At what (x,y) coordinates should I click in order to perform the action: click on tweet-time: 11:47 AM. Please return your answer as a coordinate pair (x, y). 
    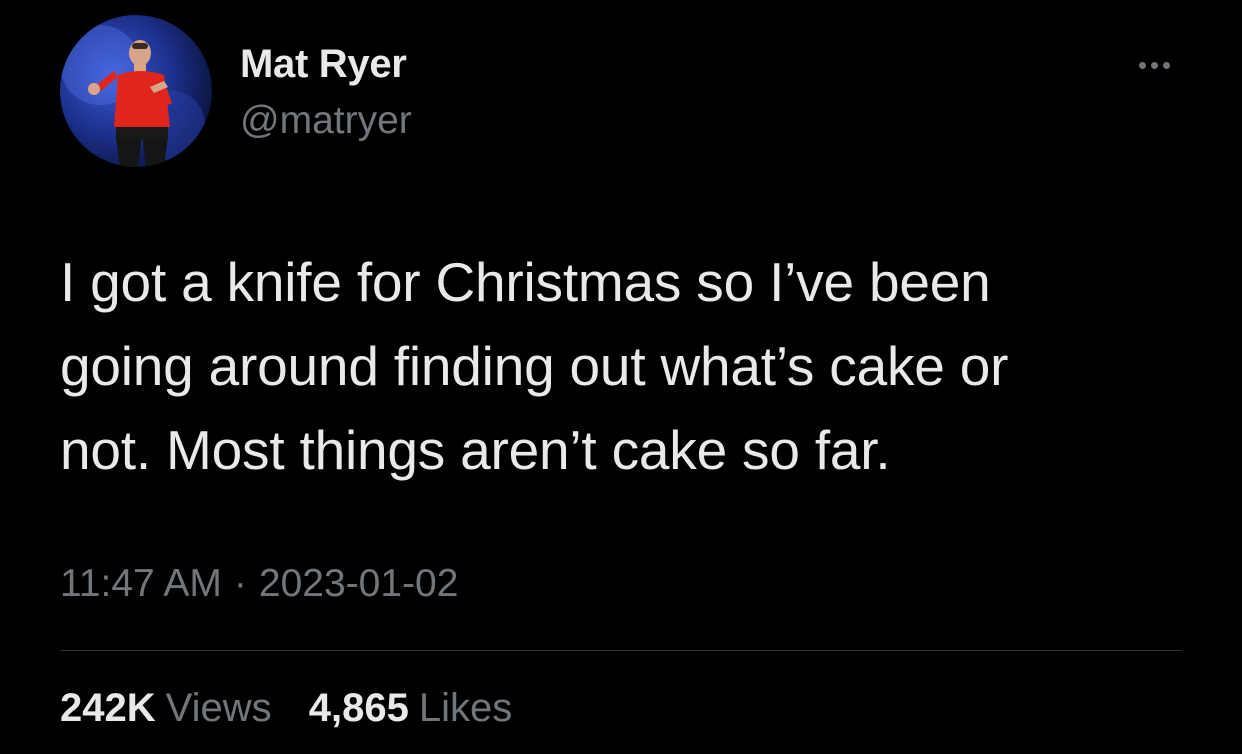
    Looking at the image, I should click on (141, 583).